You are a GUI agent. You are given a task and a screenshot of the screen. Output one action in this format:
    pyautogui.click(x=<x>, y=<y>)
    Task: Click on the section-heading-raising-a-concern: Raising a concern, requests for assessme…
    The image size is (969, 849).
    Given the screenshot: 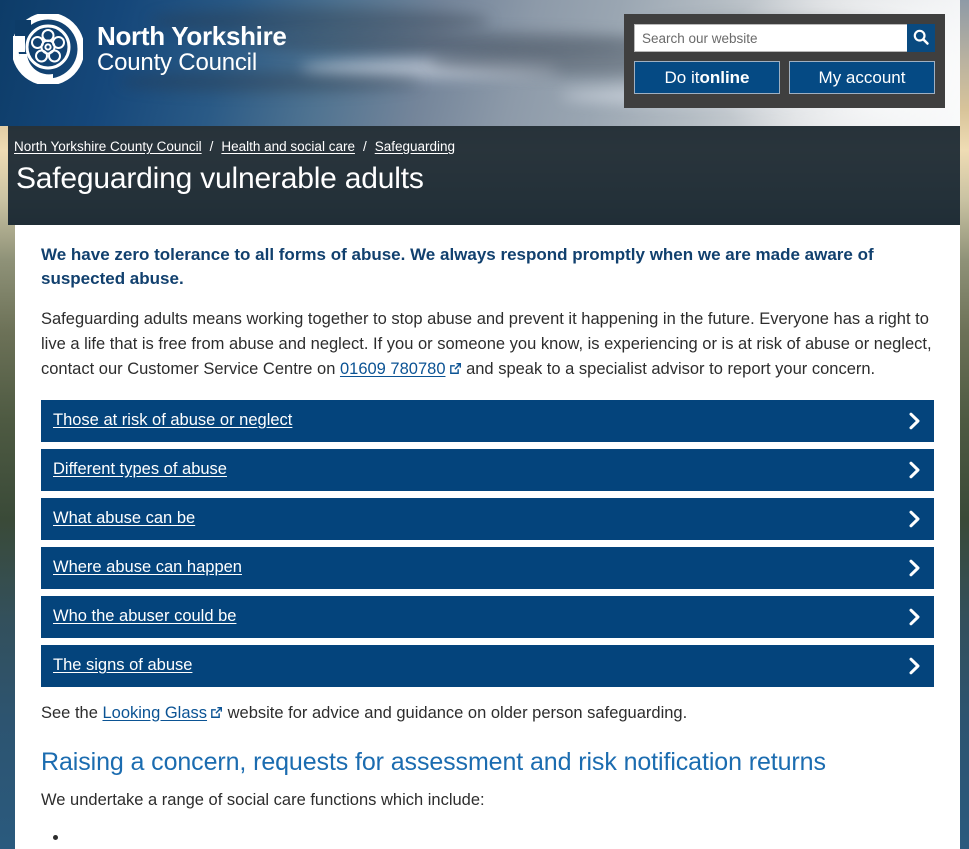 What is the action you would take?
    pyautogui.click(x=433, y=762)
    